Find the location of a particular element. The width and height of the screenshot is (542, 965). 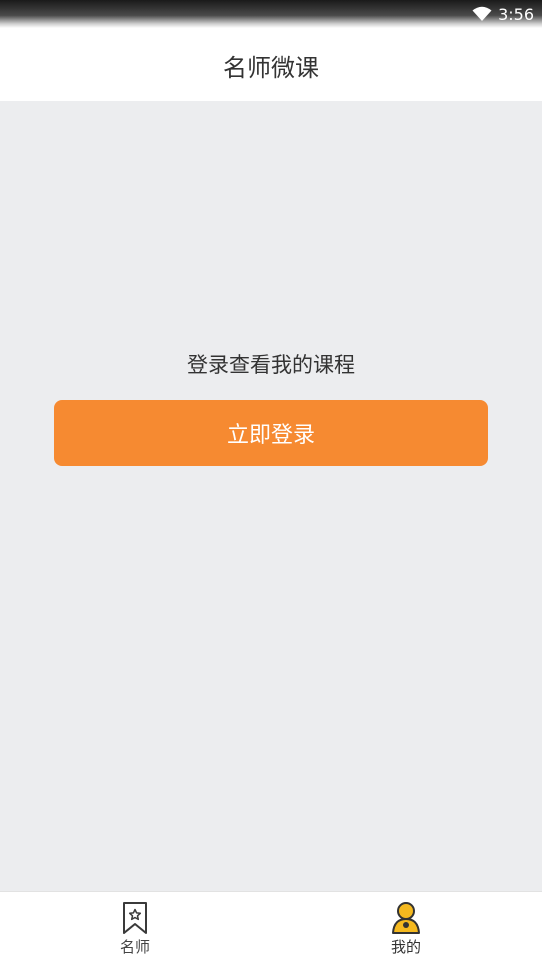

app-header: 名师微课 is located at coordinates (271, 64).